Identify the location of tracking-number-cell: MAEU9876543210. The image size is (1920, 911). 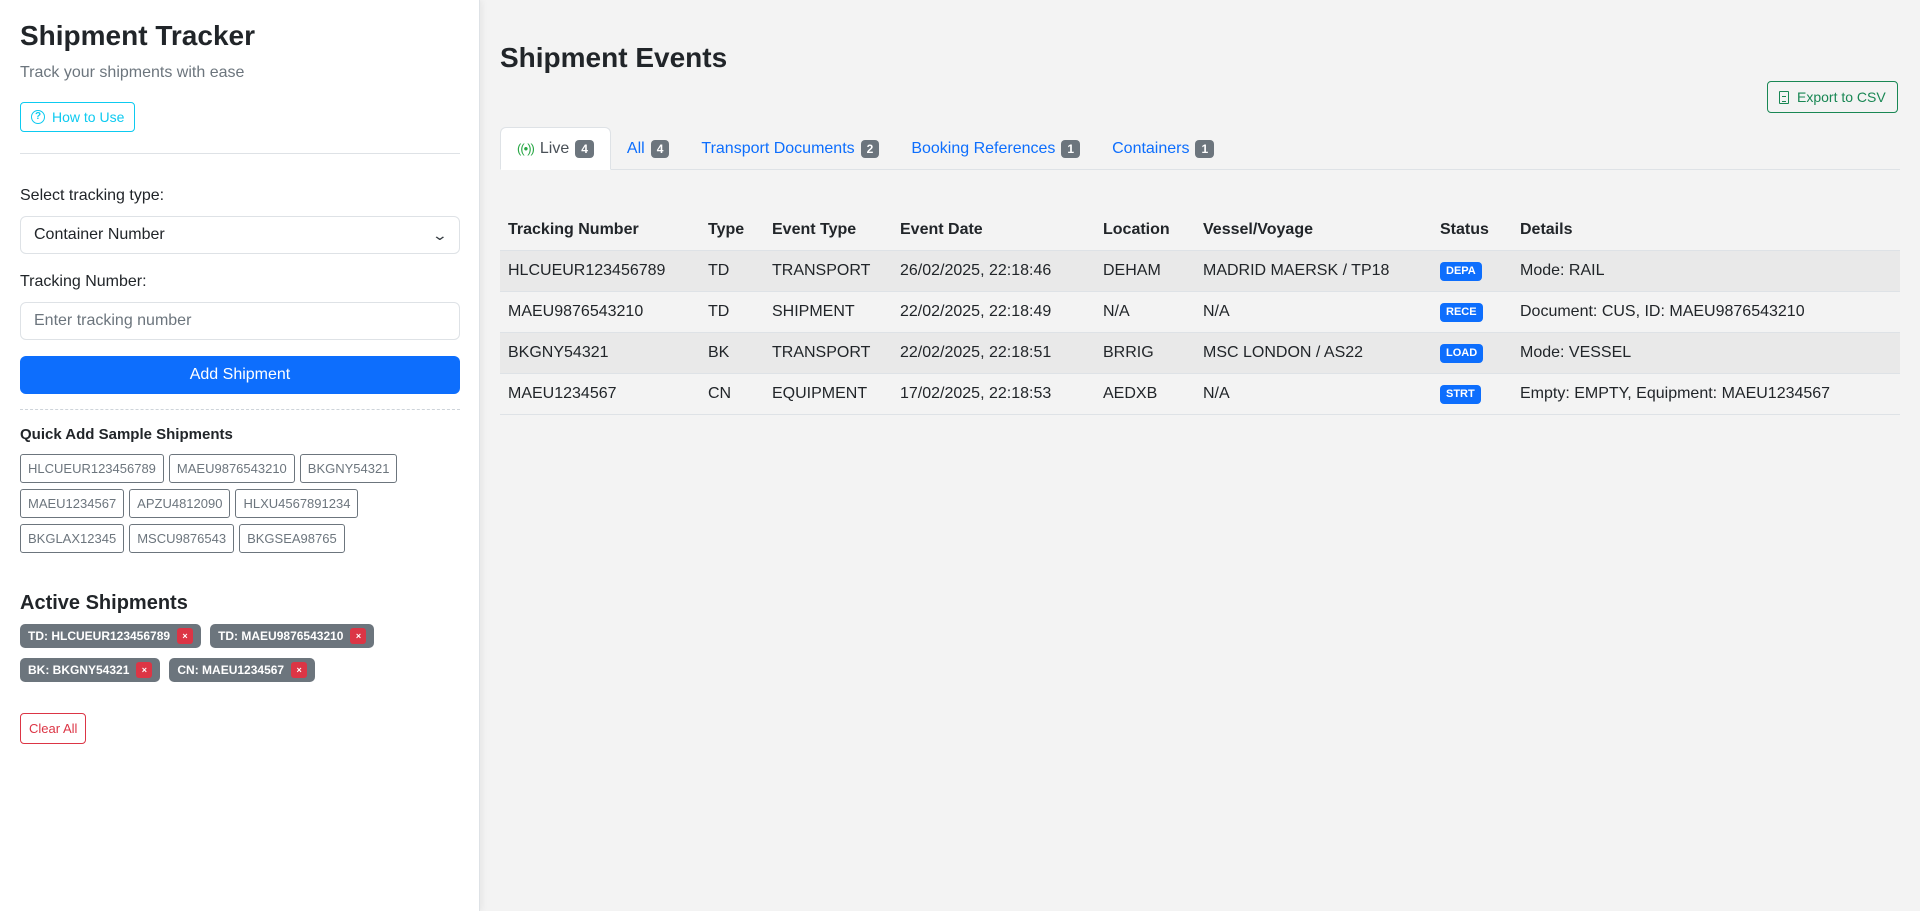
(600, 311).